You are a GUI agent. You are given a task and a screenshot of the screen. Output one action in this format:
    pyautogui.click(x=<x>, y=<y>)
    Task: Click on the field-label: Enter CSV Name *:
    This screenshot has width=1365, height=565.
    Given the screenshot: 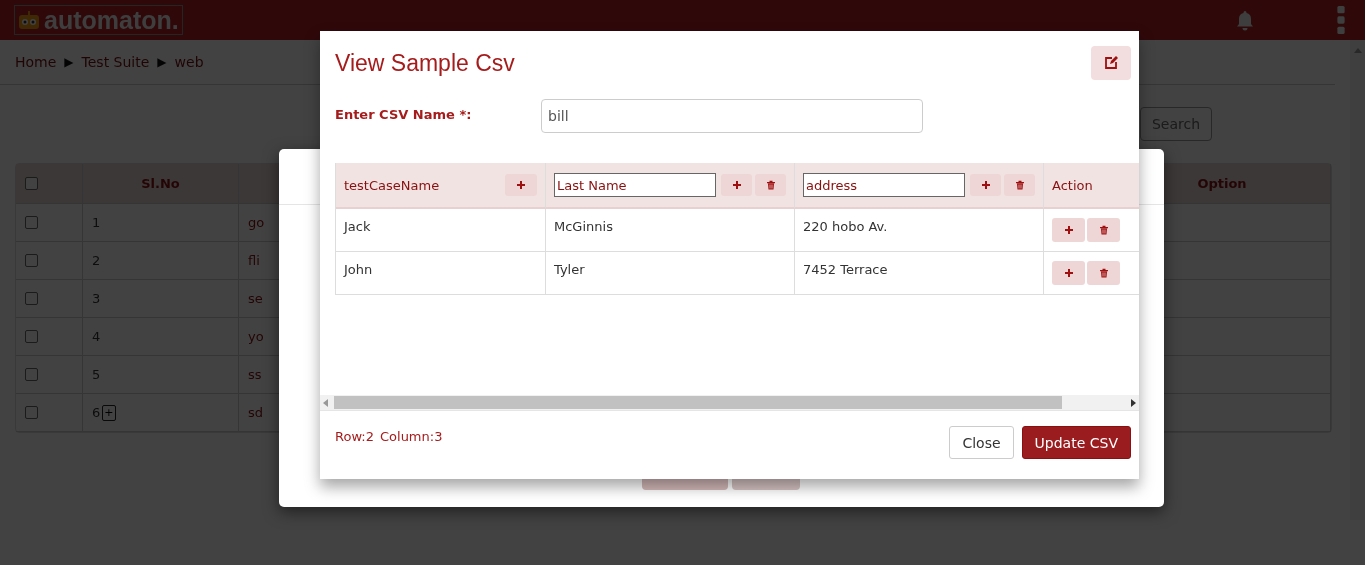 What is the action you would take?
    pyautogui.click(x=404, y=115)
    